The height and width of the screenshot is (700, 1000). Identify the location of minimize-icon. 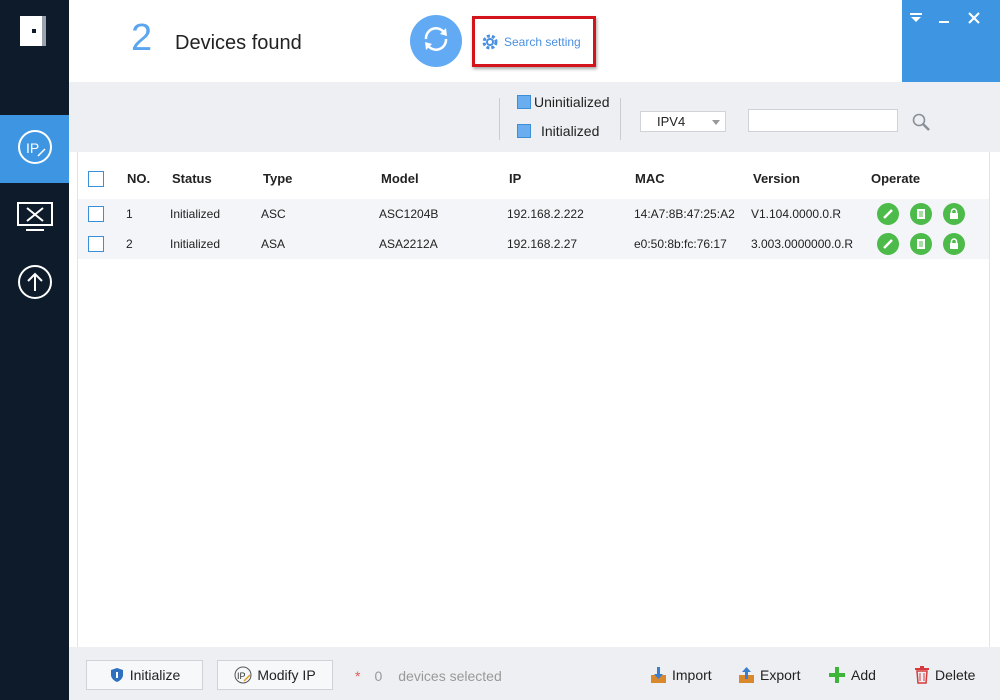
(944, 18).